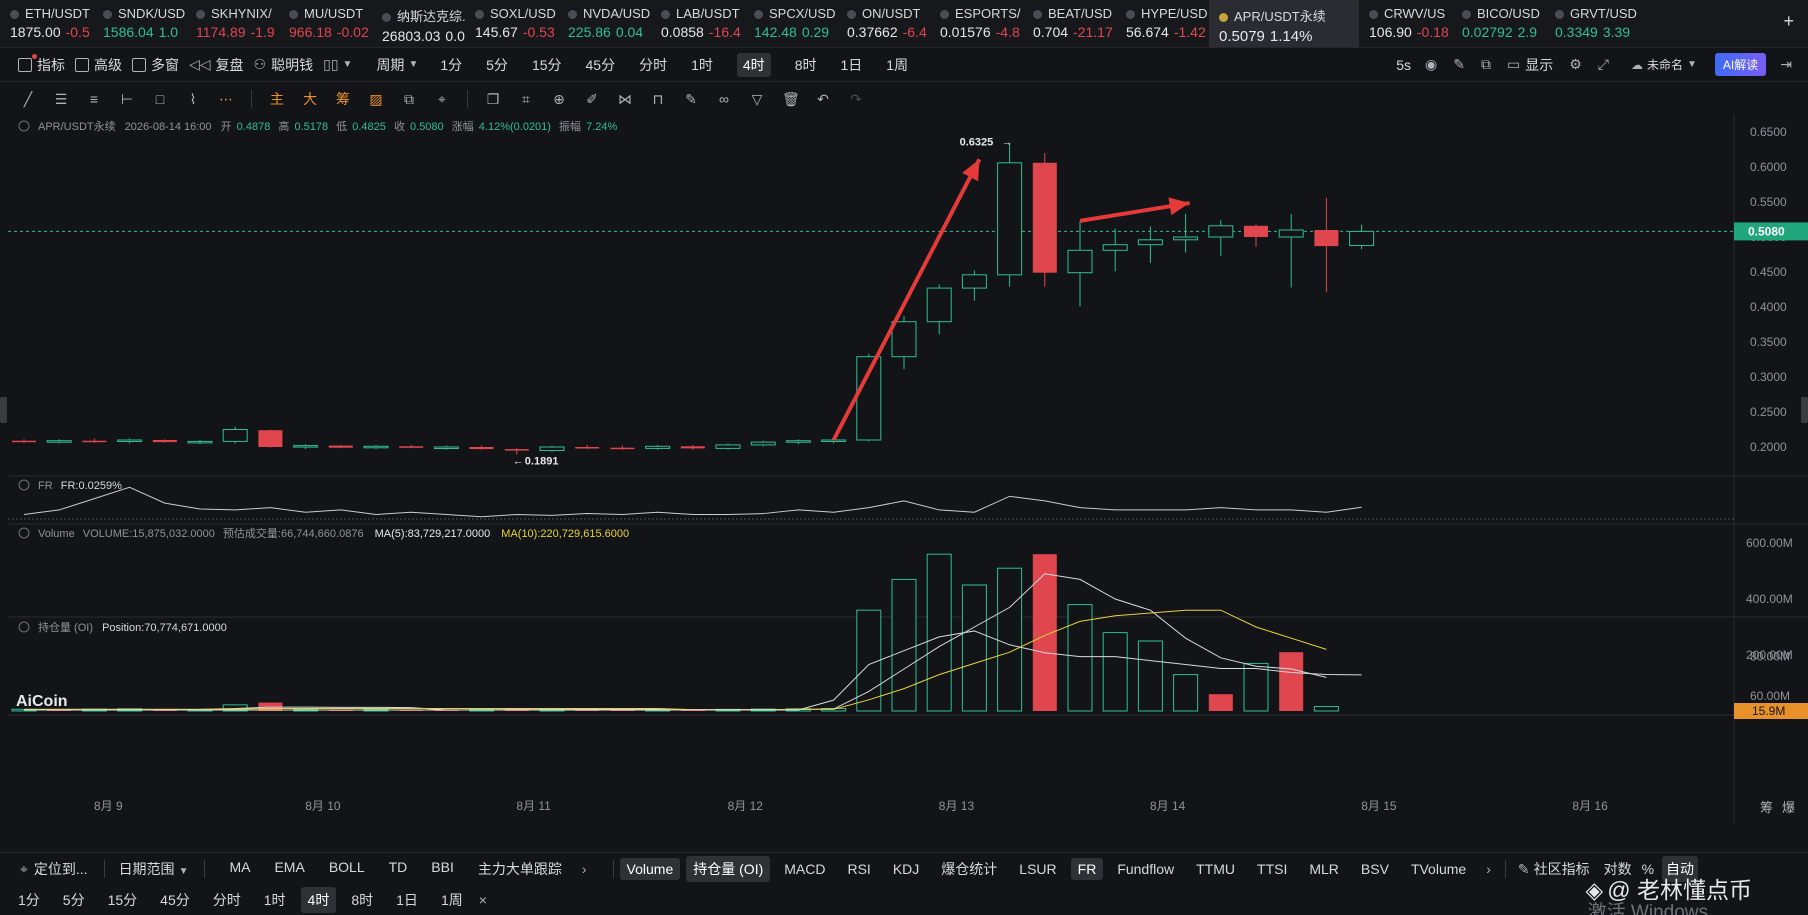 The height and width of the screenshot is (915, 1808). I want to click on link-icon: ∞, so click(724, 99).